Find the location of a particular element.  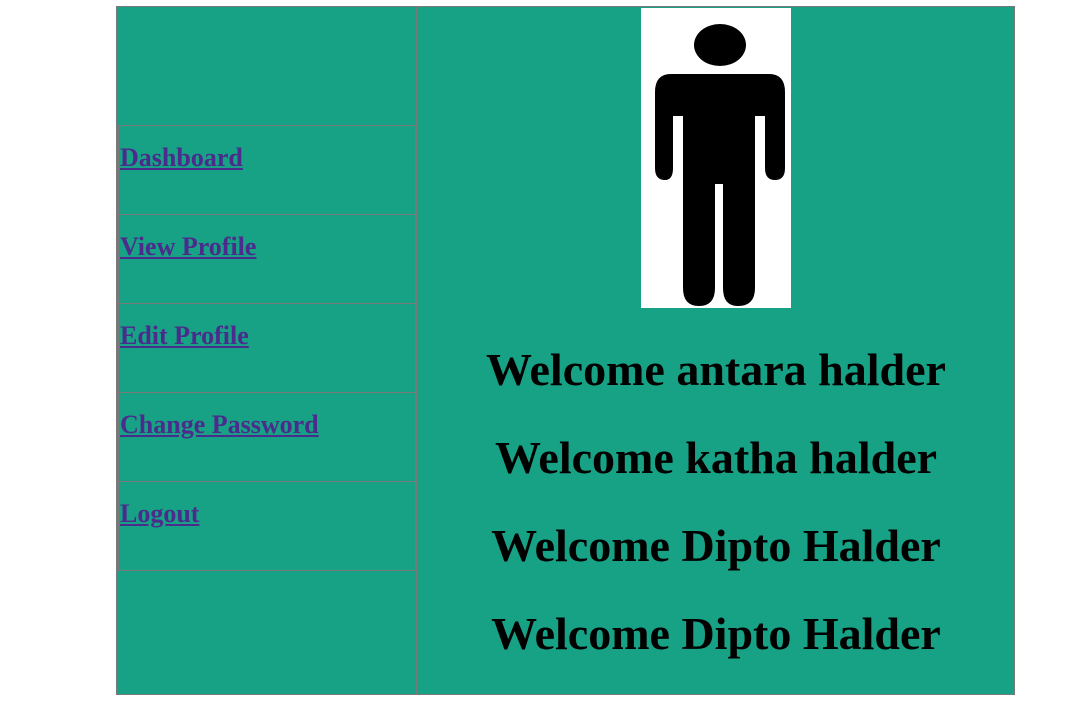

person-silhouette-icon is located at coordinates (720, 165).